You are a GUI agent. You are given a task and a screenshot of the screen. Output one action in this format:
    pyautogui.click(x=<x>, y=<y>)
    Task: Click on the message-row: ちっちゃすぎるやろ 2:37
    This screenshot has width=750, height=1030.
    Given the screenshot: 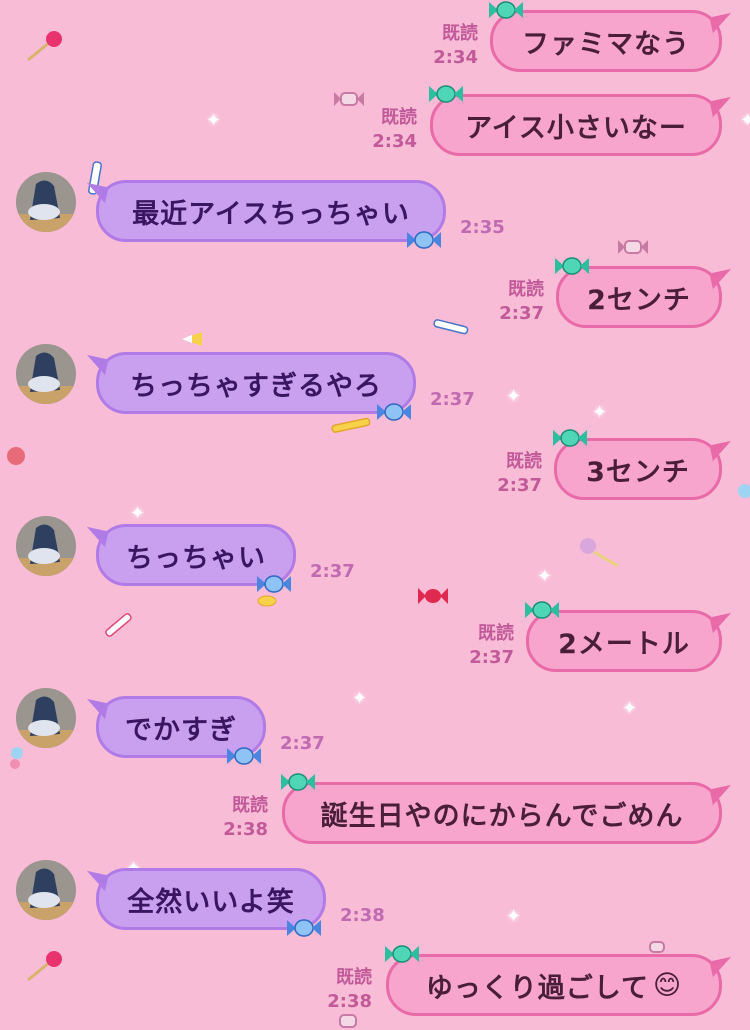 What is the action you would take?
    pyautogui.click(x=375, y=383)
    